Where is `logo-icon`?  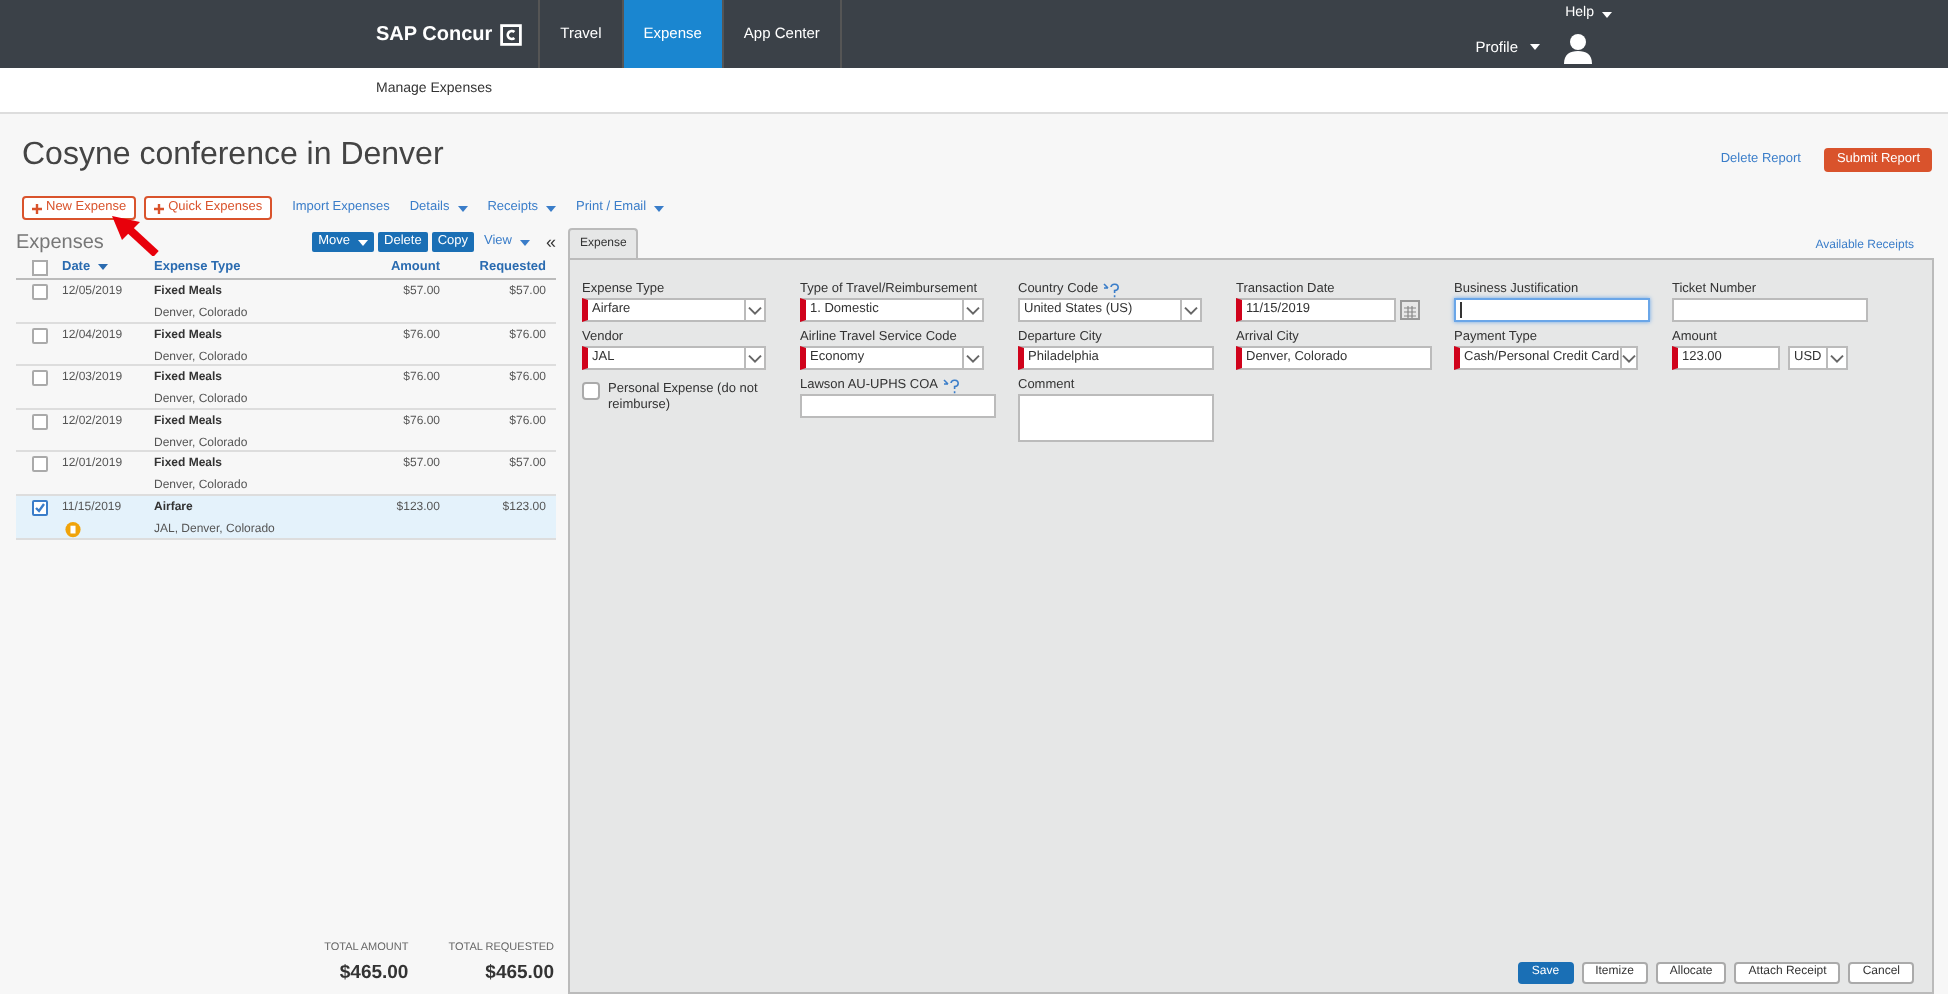 logo-icon is located at coordinates (511, 34).